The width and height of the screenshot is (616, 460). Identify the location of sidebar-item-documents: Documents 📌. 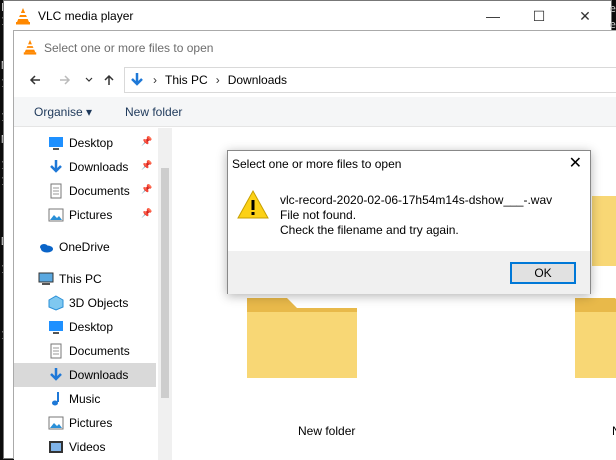
(85, 191).